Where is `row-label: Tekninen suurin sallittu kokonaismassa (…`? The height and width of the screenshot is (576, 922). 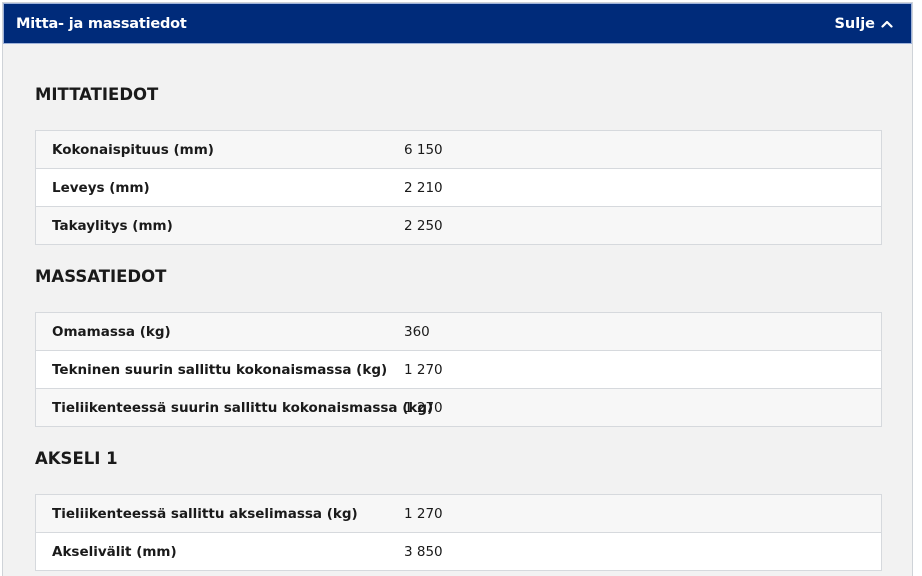
row-label: Tekninen suurin sallittu kokonaismassa (… is located at coordinates (220, 369).